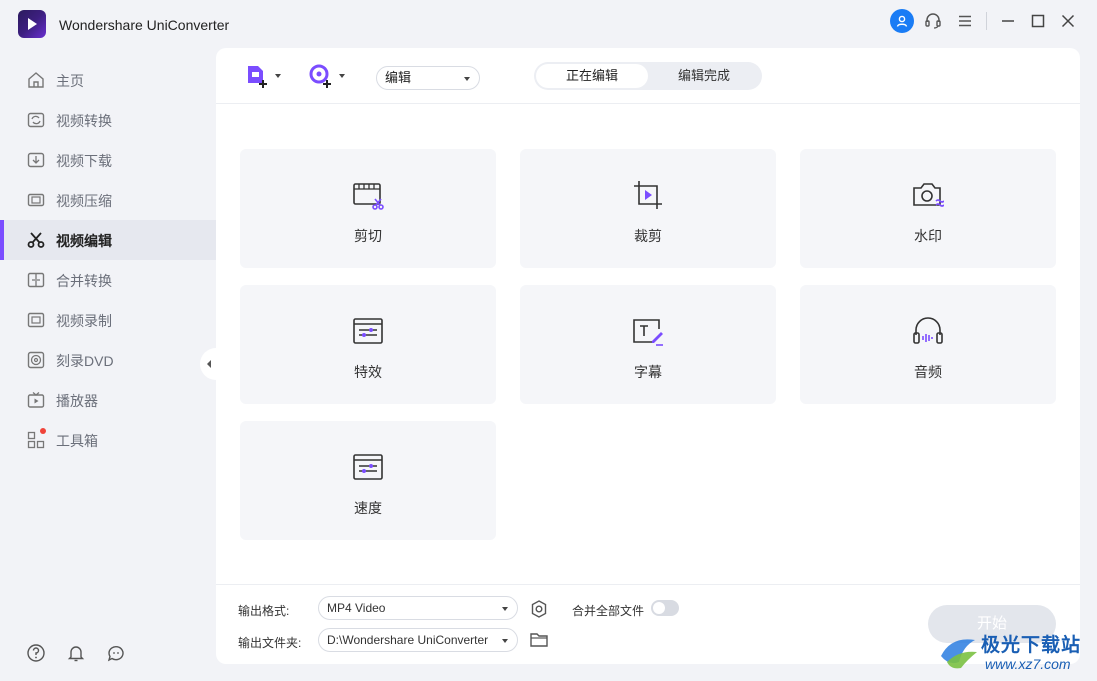 The height and width of the screenshot is (681, 1097). What do you see at coordinates (368, 196) in the screenshot?
I see `trim-icon` at bounding box center [368, 196].